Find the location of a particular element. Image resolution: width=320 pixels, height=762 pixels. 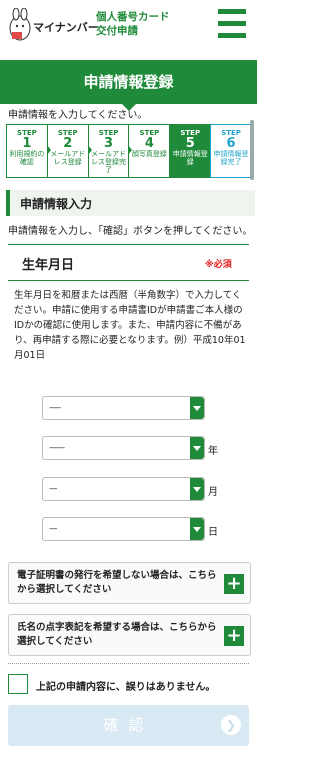

header-title: 個人番号カード 交付申請 is located at coordinates (133, 24).